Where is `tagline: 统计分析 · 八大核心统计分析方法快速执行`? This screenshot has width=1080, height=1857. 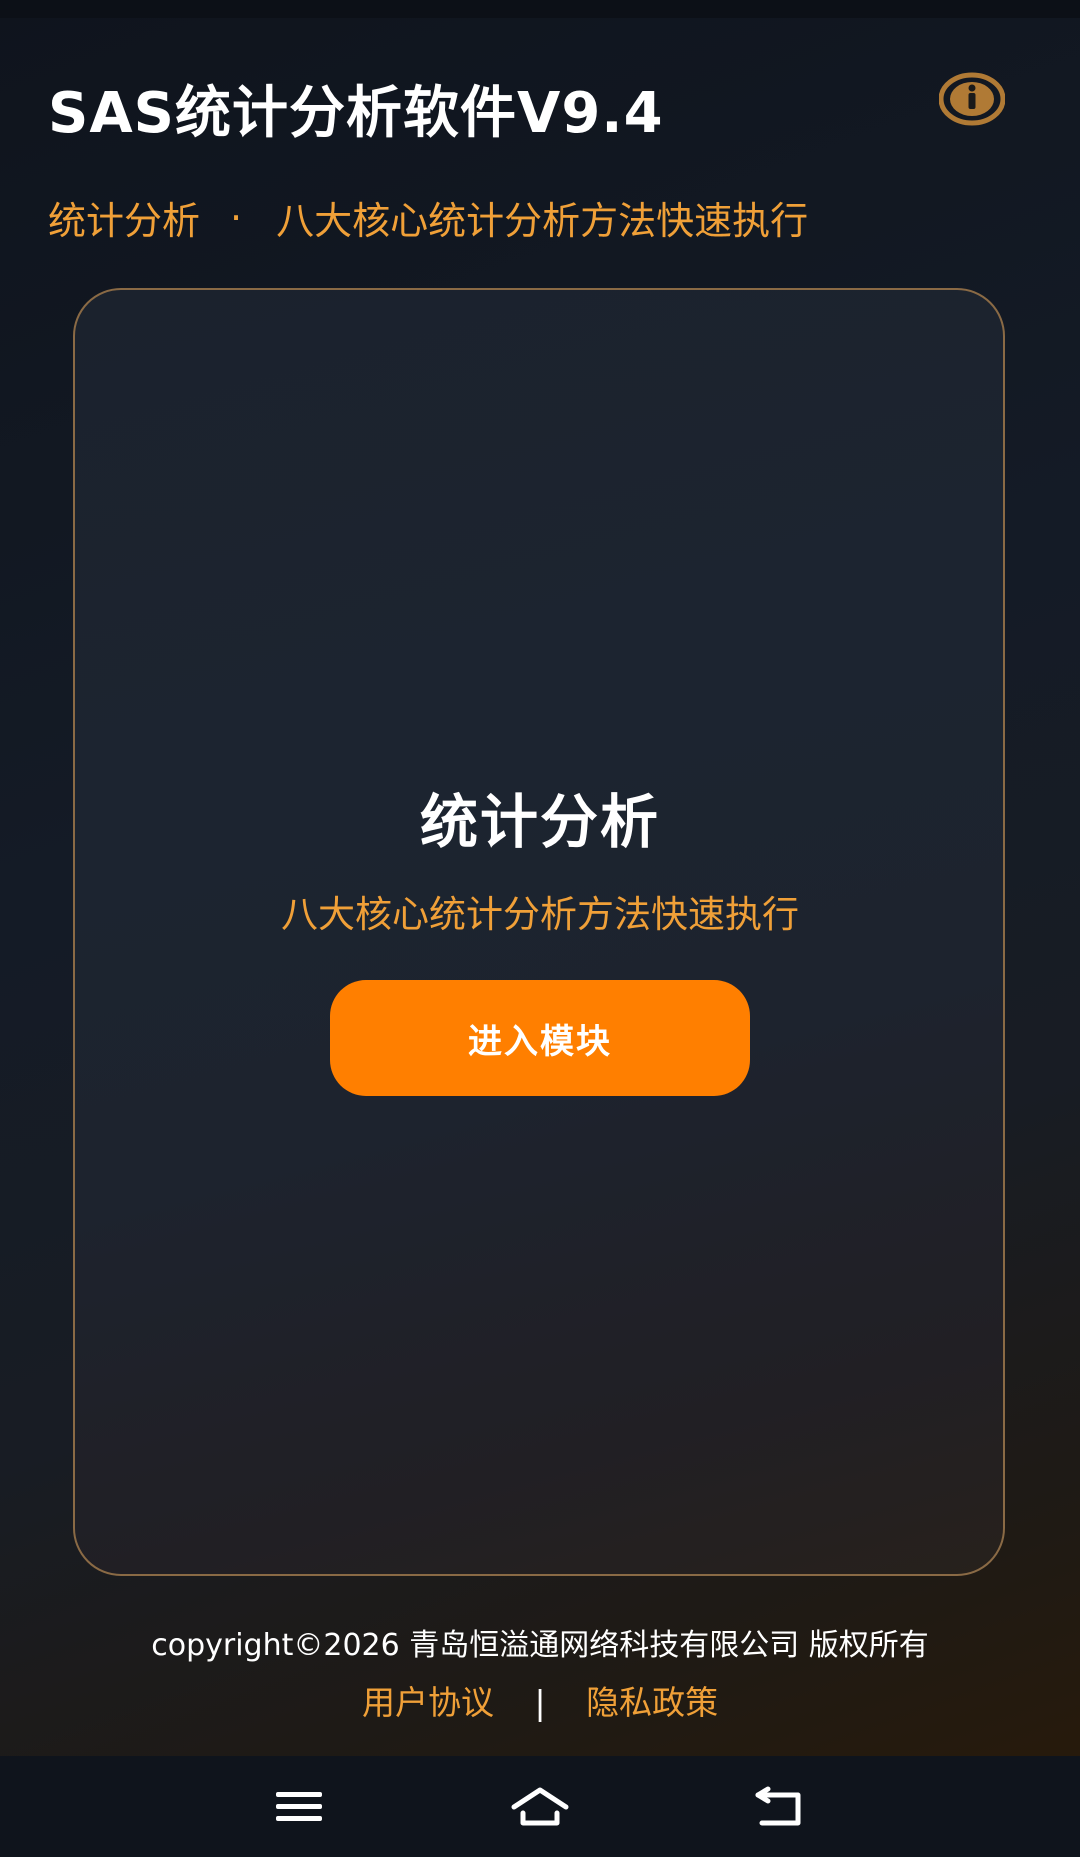
tagline: 统计分析 · 八大核心统计分析方法快速执行 is located at coordinates (428, 217).